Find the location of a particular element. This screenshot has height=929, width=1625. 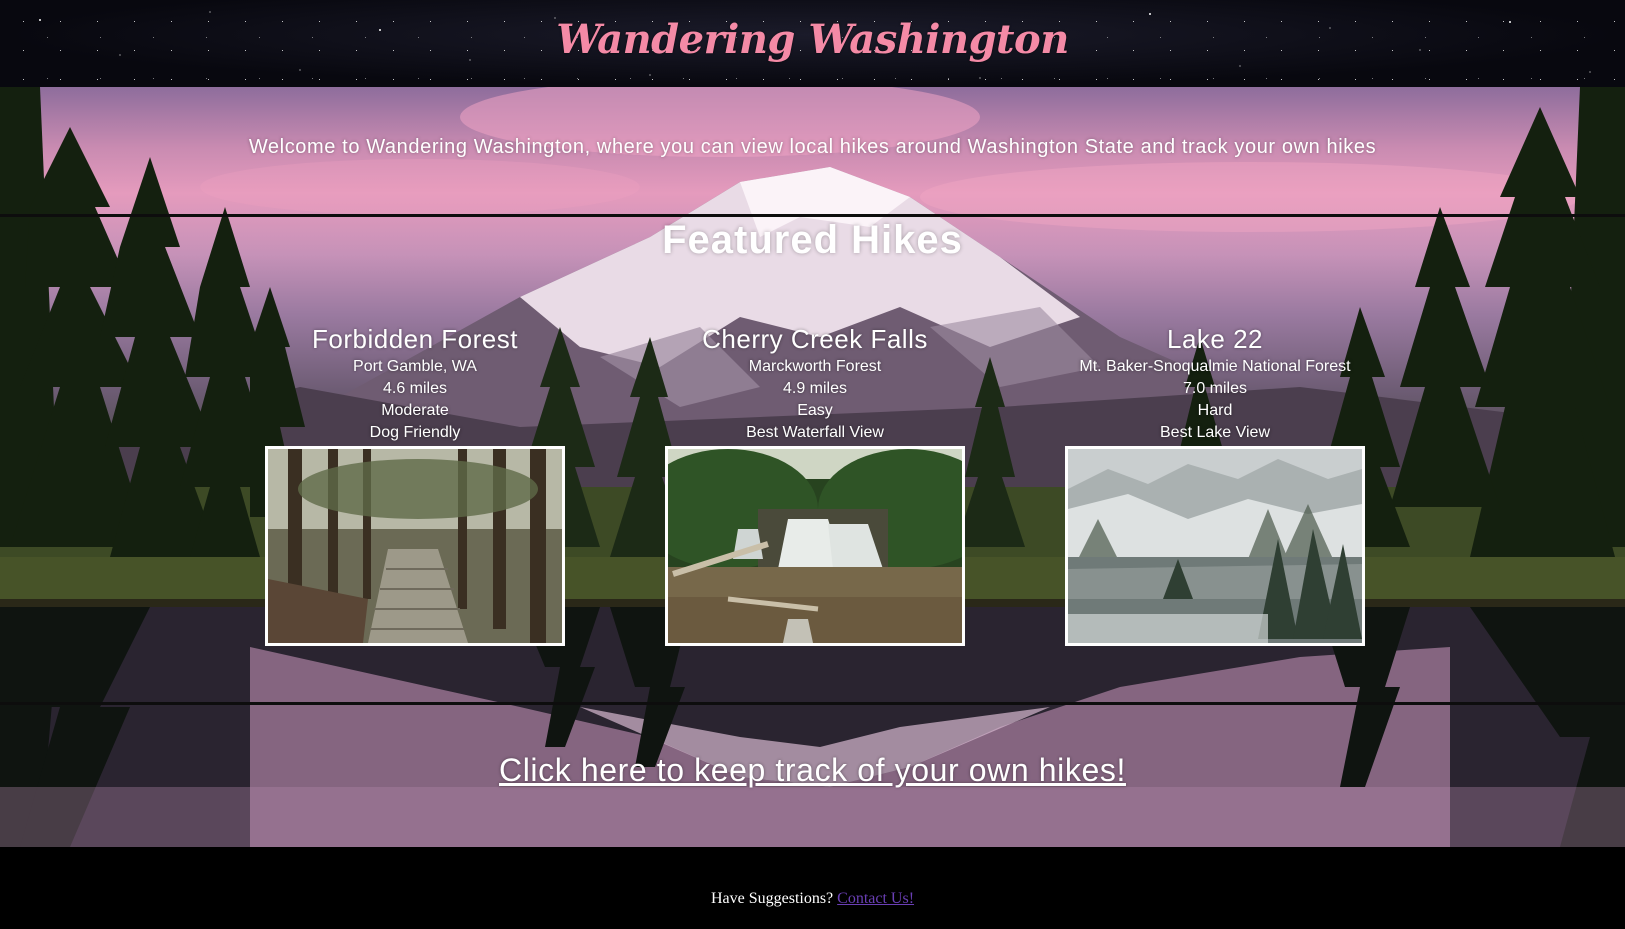

hike-difficulty: Moderate is located at coordinates (415, 410).